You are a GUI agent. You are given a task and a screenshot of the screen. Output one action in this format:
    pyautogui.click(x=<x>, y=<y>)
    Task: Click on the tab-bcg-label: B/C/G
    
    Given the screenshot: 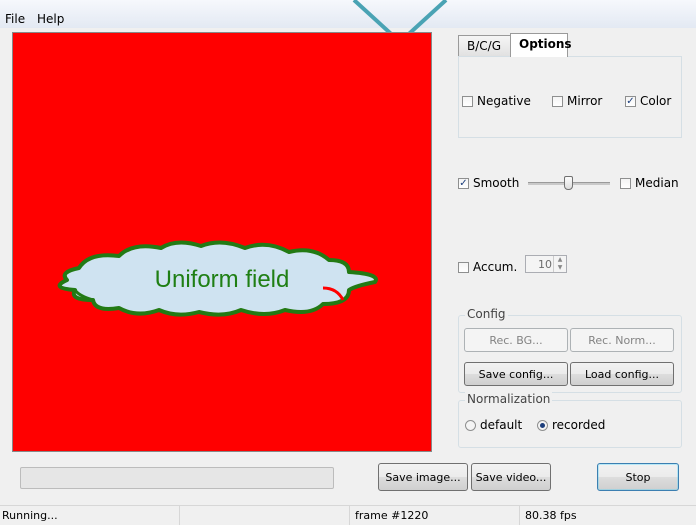 What is the action you would take?
    pyautogui.click(x=484, y=46)
    